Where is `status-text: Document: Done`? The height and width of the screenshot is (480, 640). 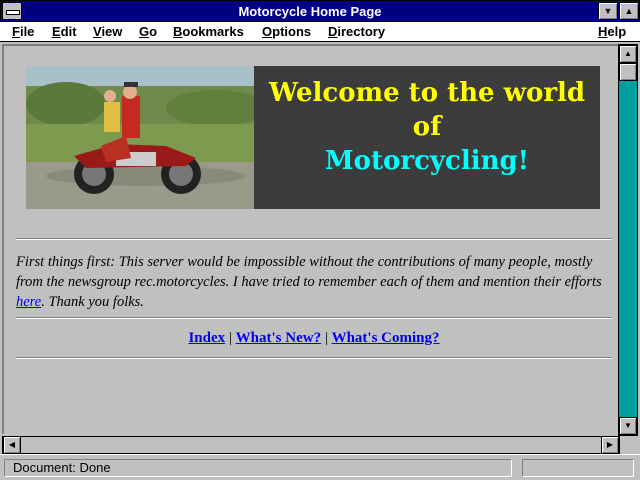 status-text: Document: Done is located at coordinates (258, 468).